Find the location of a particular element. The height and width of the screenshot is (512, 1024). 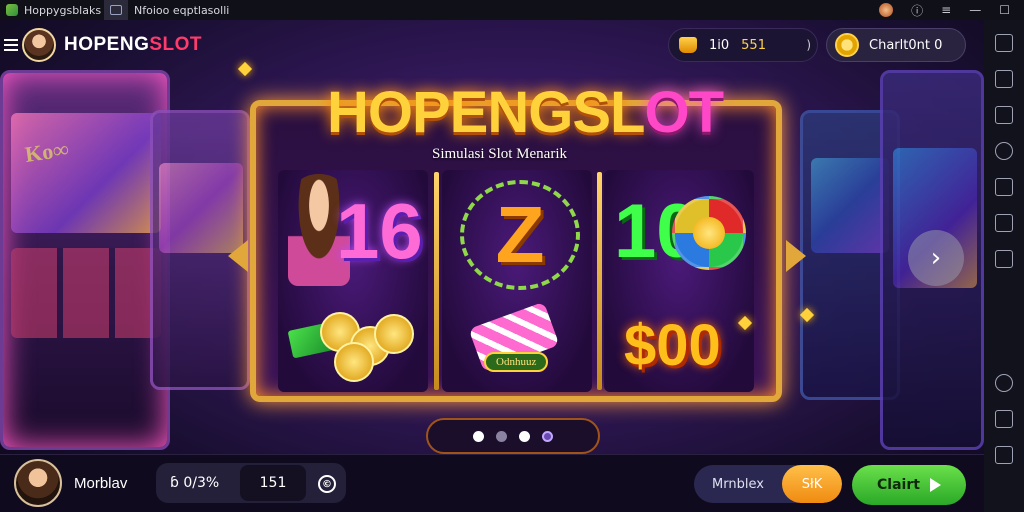

bottom-bar: Morblav ɓ 0/3% 151 © Mrnblex SłK Clairt is located at coordinates (492, 483).